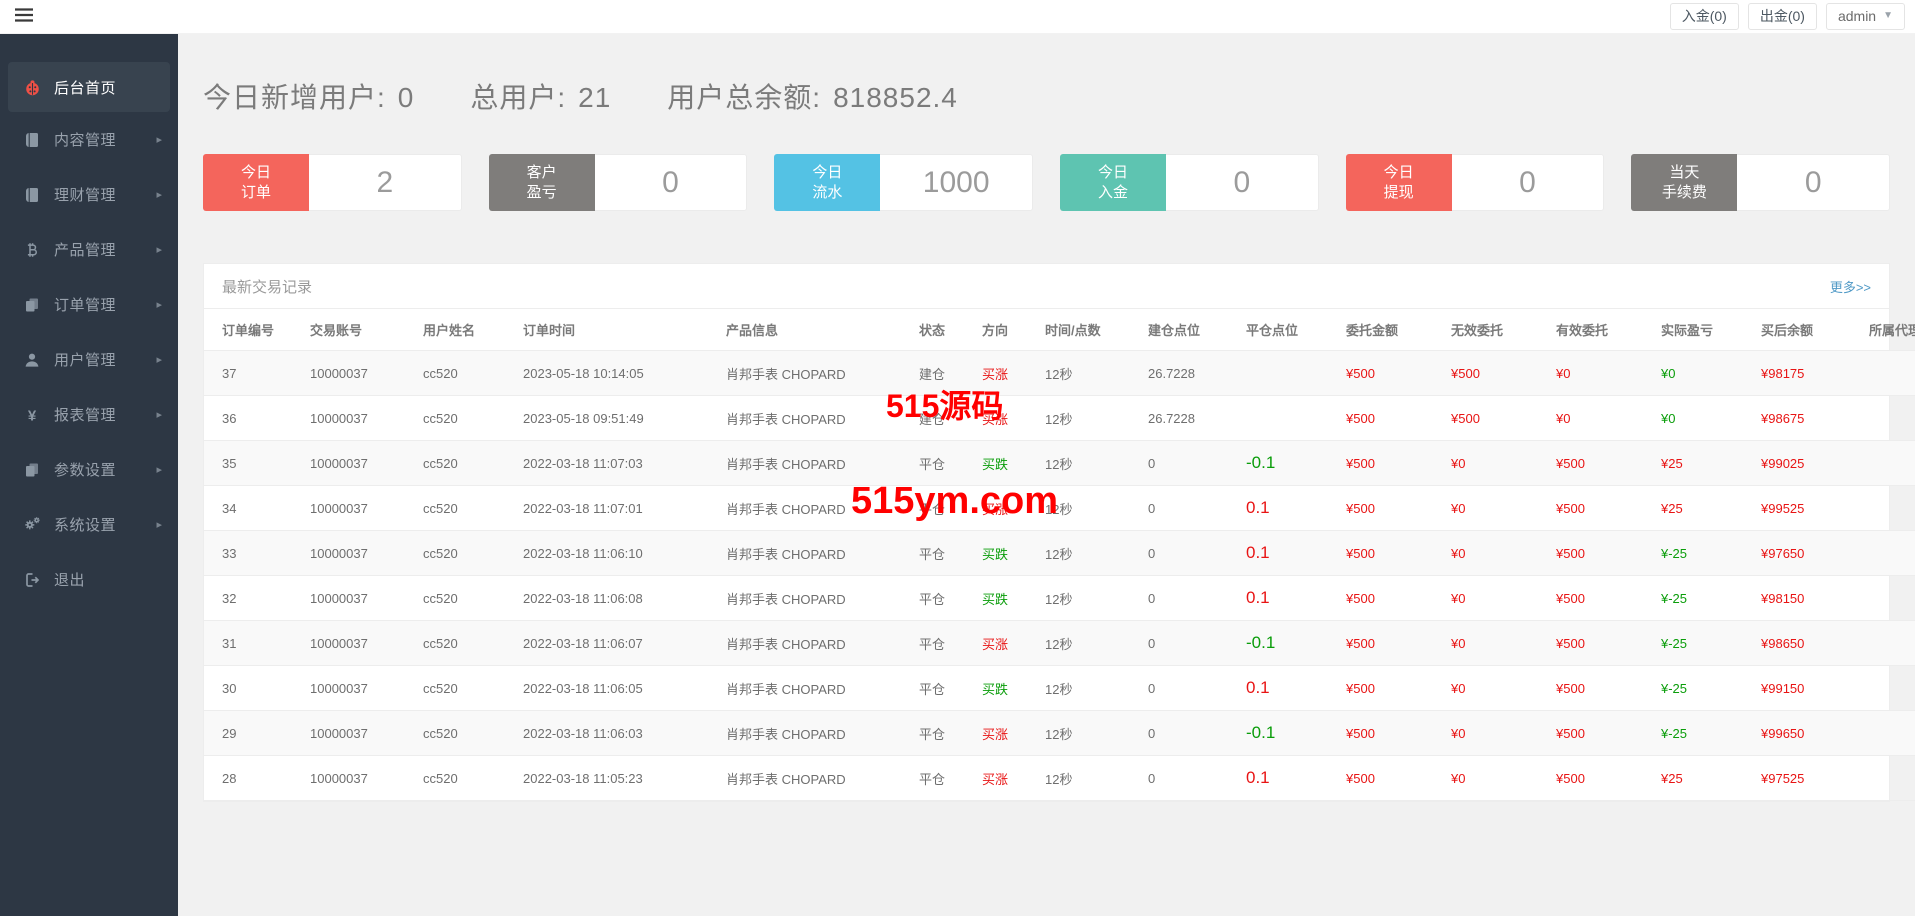 The width and height of the screenshot is (1915, 916). What do you see at coordinates (541, 182) in the screenshot?
I see `card-label: 客户 盈亏` at bounding box center [541, 182].